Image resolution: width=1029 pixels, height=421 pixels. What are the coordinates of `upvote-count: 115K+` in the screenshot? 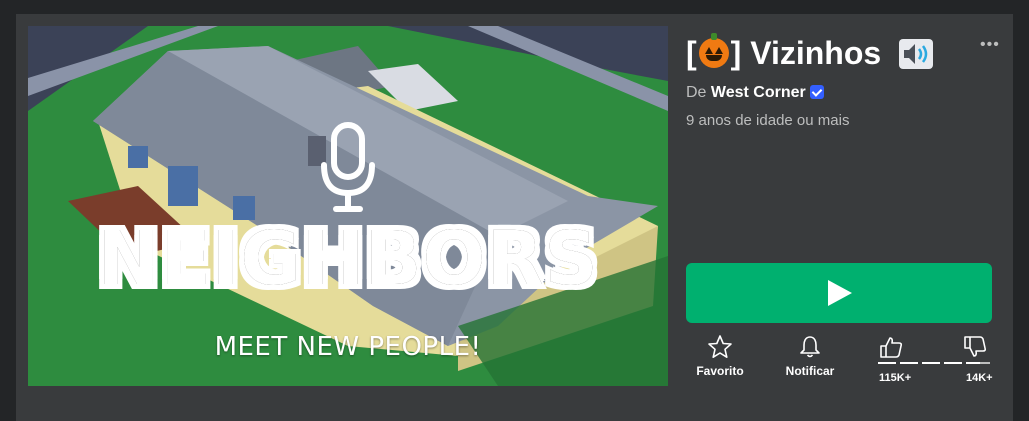 It's located at (895, 378).